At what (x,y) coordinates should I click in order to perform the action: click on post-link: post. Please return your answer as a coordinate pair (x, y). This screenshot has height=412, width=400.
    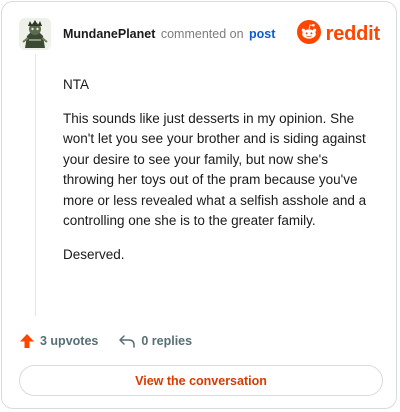
    Looking at the image, I should click on (262, 34).